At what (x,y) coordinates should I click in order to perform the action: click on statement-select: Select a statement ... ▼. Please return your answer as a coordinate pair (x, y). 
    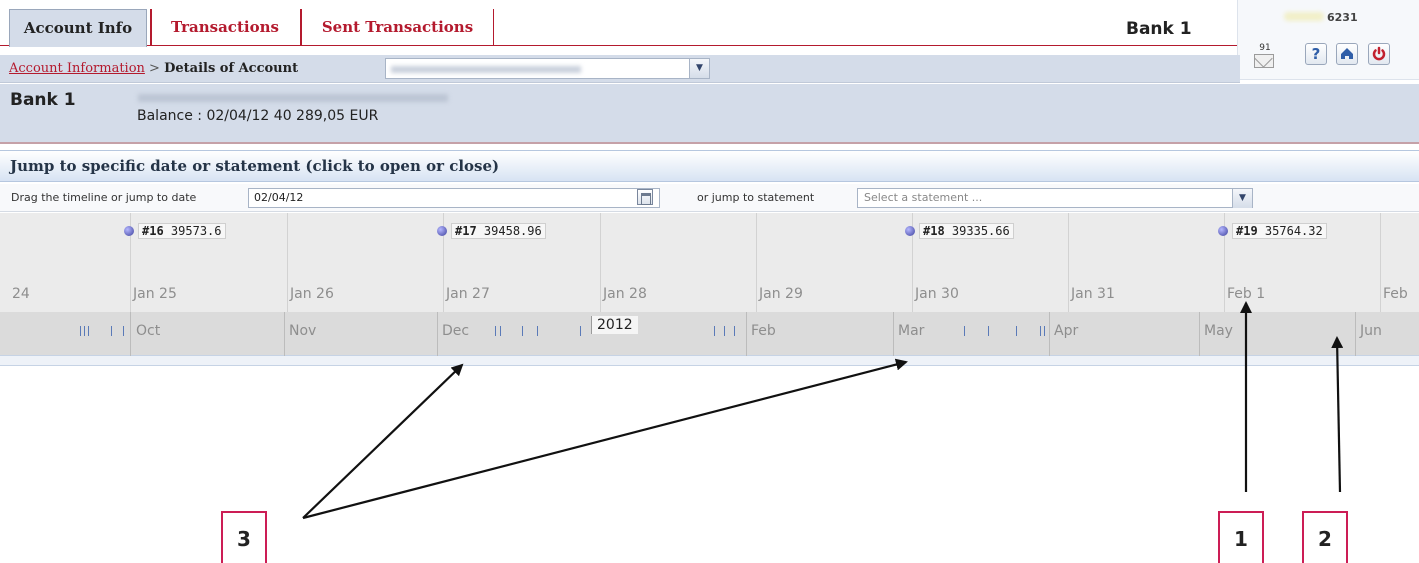
    Looking at the image, I should click on (1055, 198).